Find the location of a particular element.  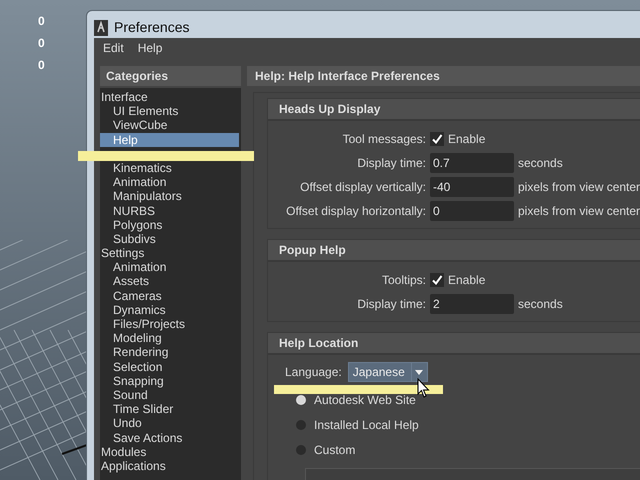

field-label: Language: is located at coordinates (313, 372).